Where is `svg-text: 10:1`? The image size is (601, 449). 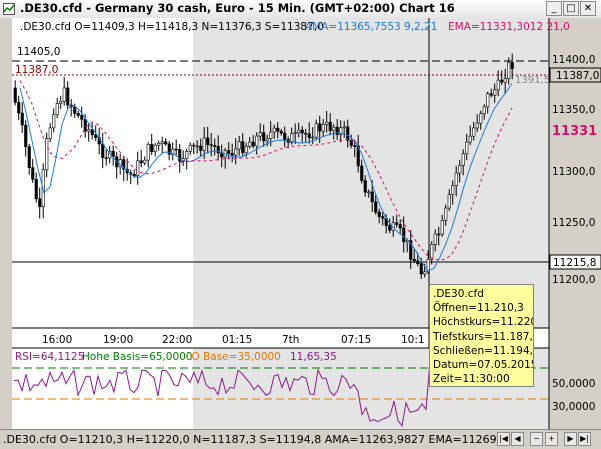 svg-text: 10:1 is located at coordinates (413, 340).